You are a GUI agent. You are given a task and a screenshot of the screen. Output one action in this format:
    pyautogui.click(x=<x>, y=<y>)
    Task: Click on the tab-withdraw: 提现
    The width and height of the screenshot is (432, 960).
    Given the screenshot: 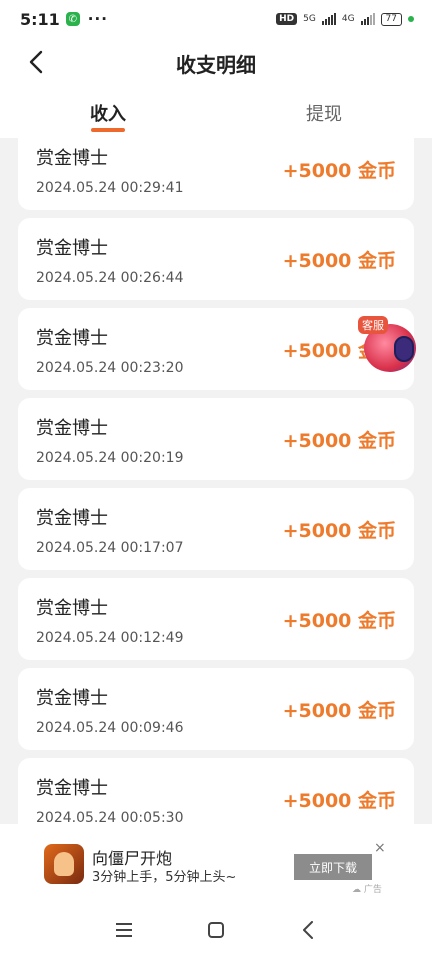 What is the action you would take?
    pyautogui.click(x=324, y=113)
    